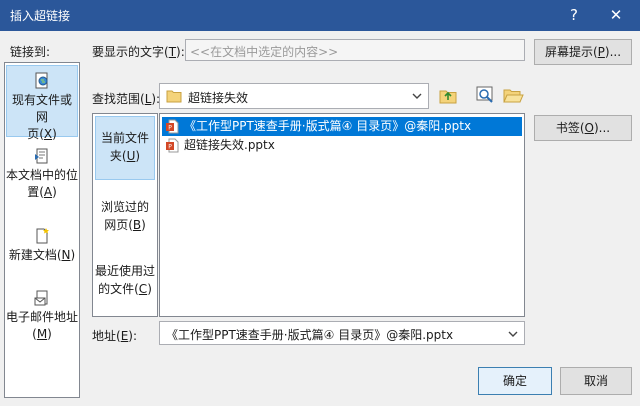 This screenshot has height=406, width=640. I want to click on title-bar: 插入超链接 ? ✕, so click(320, 15).